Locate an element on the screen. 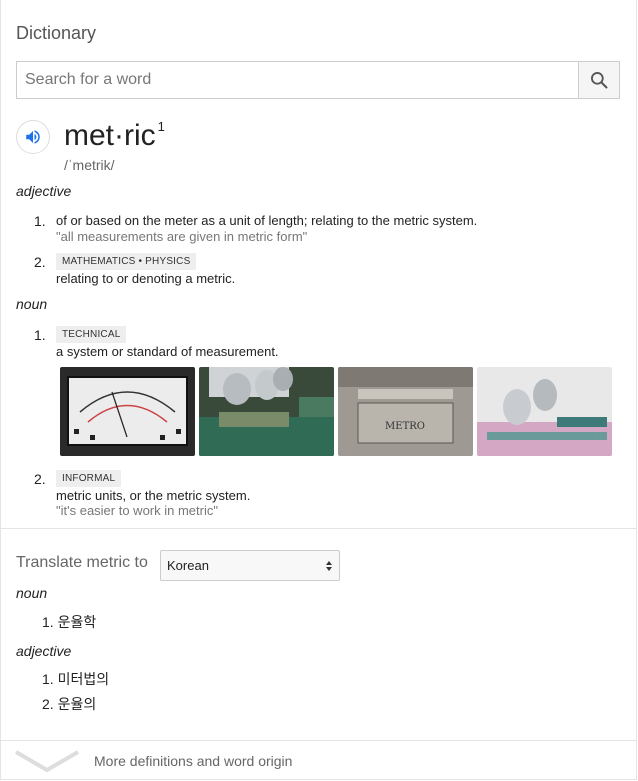  search-bar is located at coordinates (318, 80).